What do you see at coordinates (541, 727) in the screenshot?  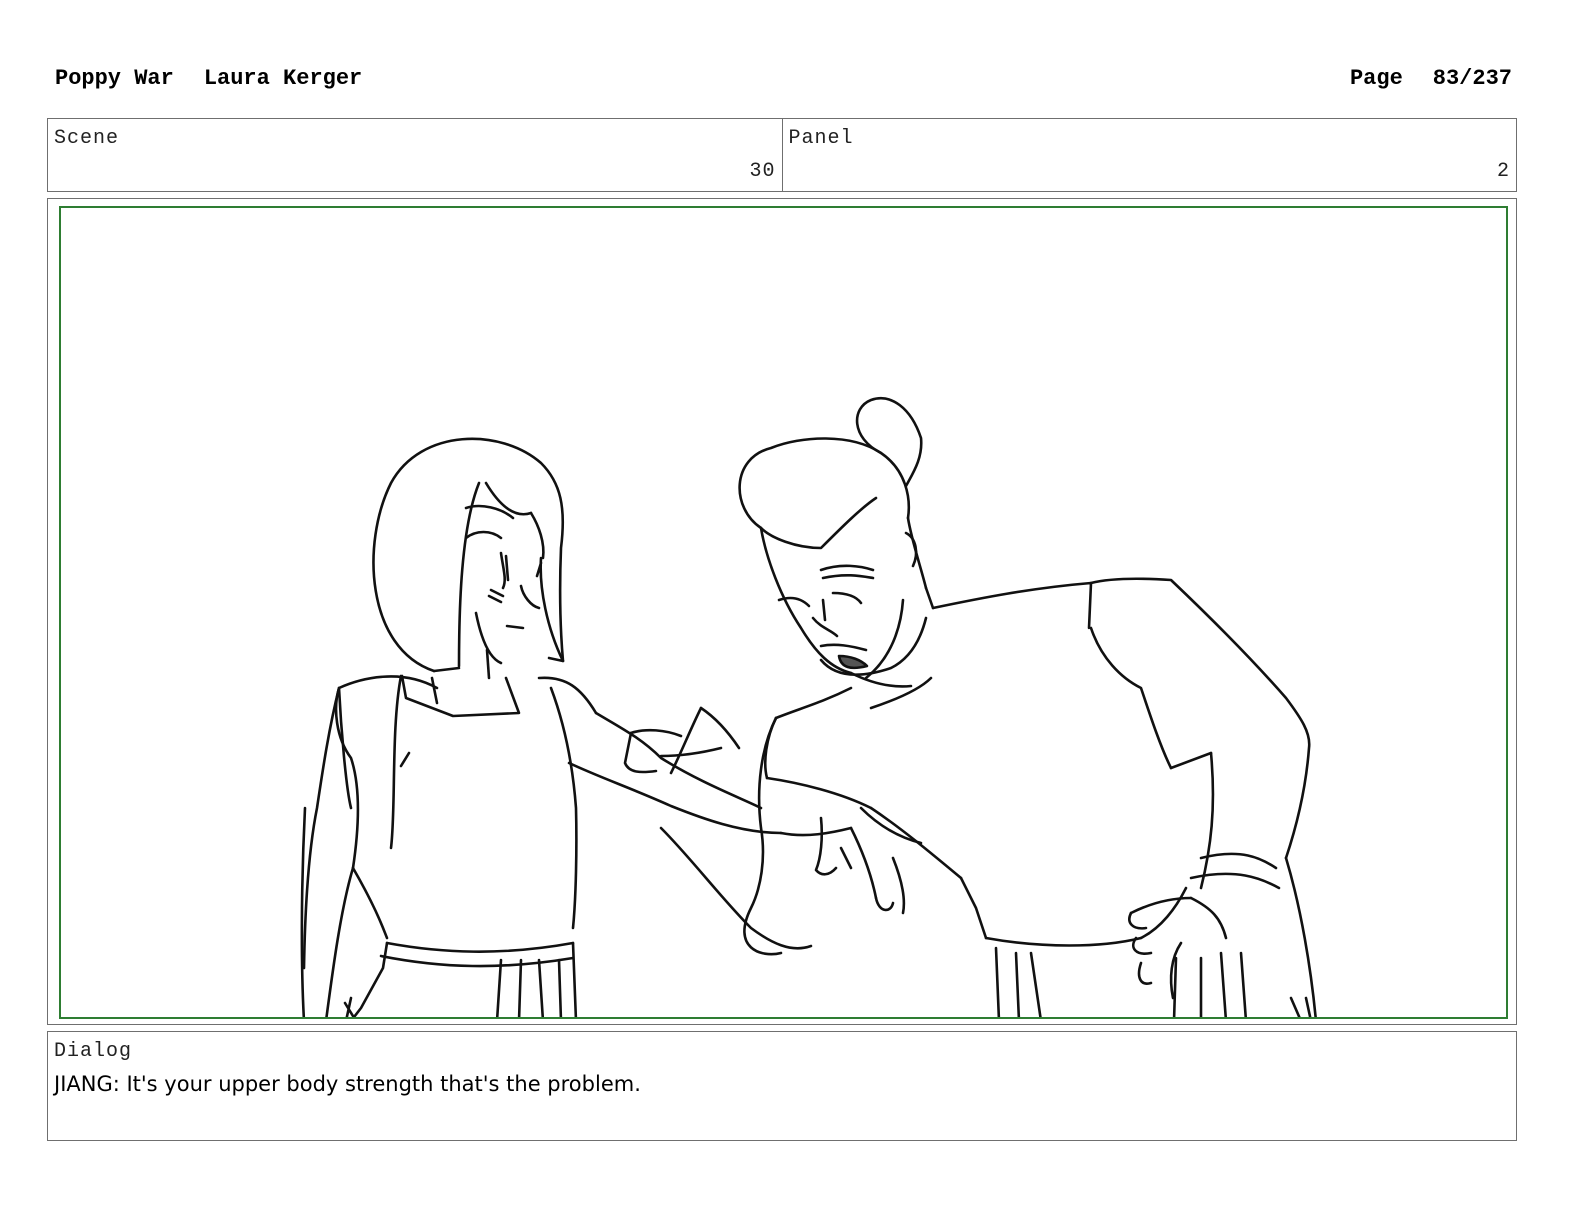 I see `girl-figure` at bounding box center [541, 727].